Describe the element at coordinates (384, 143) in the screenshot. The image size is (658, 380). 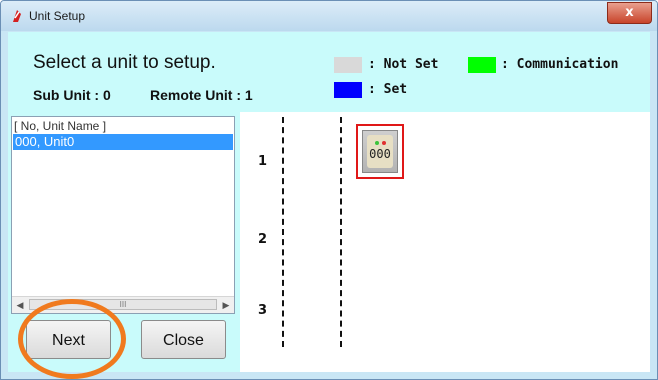
I see `status-led-red` at that location.